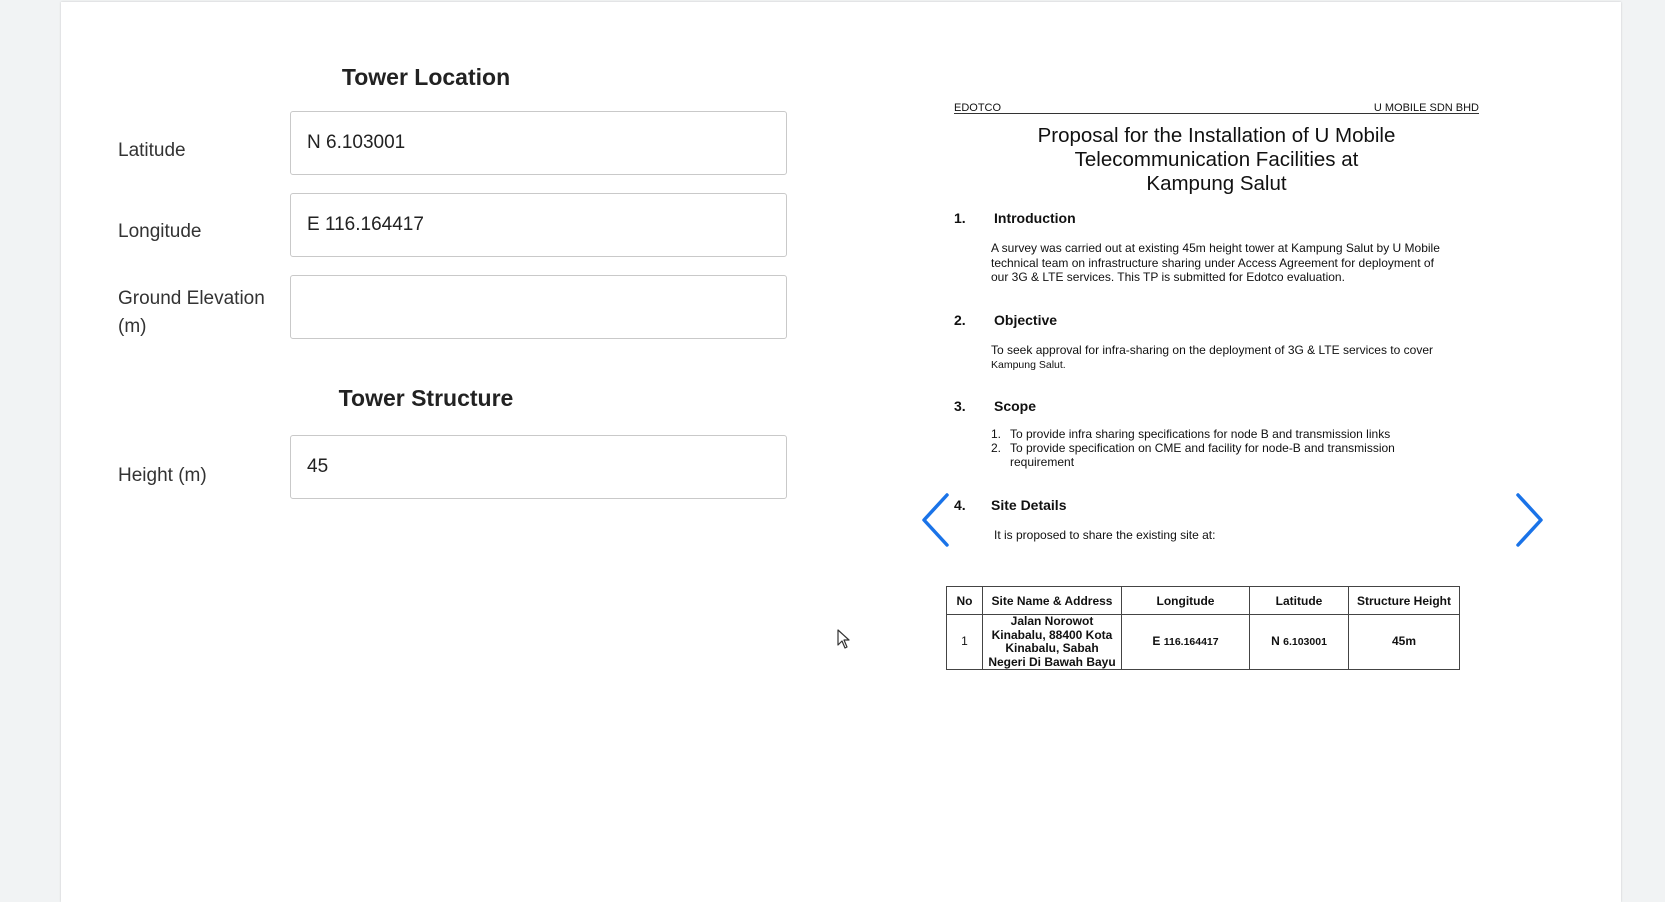 Image resolution: width=1665 pixels, height=902 pixels. I want to click on column-header: Site Name & Address, so click(1052, 600).